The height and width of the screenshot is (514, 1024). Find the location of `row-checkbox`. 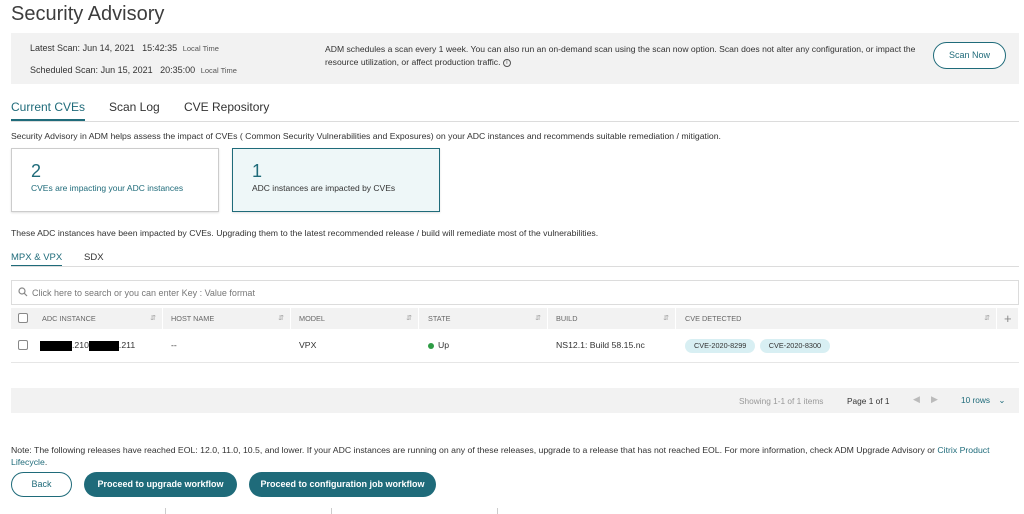

row-checkbox is located at coordinates (23, 345).